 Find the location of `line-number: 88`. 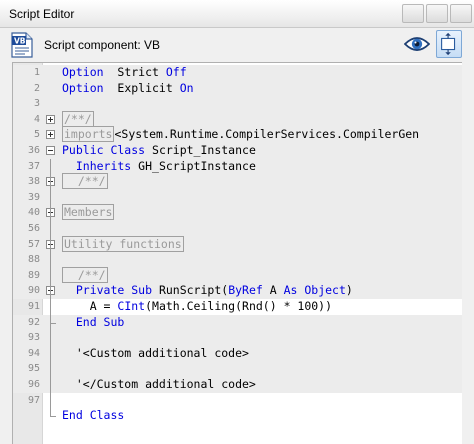

line-number: 88 is located at coordinates (33, 260).